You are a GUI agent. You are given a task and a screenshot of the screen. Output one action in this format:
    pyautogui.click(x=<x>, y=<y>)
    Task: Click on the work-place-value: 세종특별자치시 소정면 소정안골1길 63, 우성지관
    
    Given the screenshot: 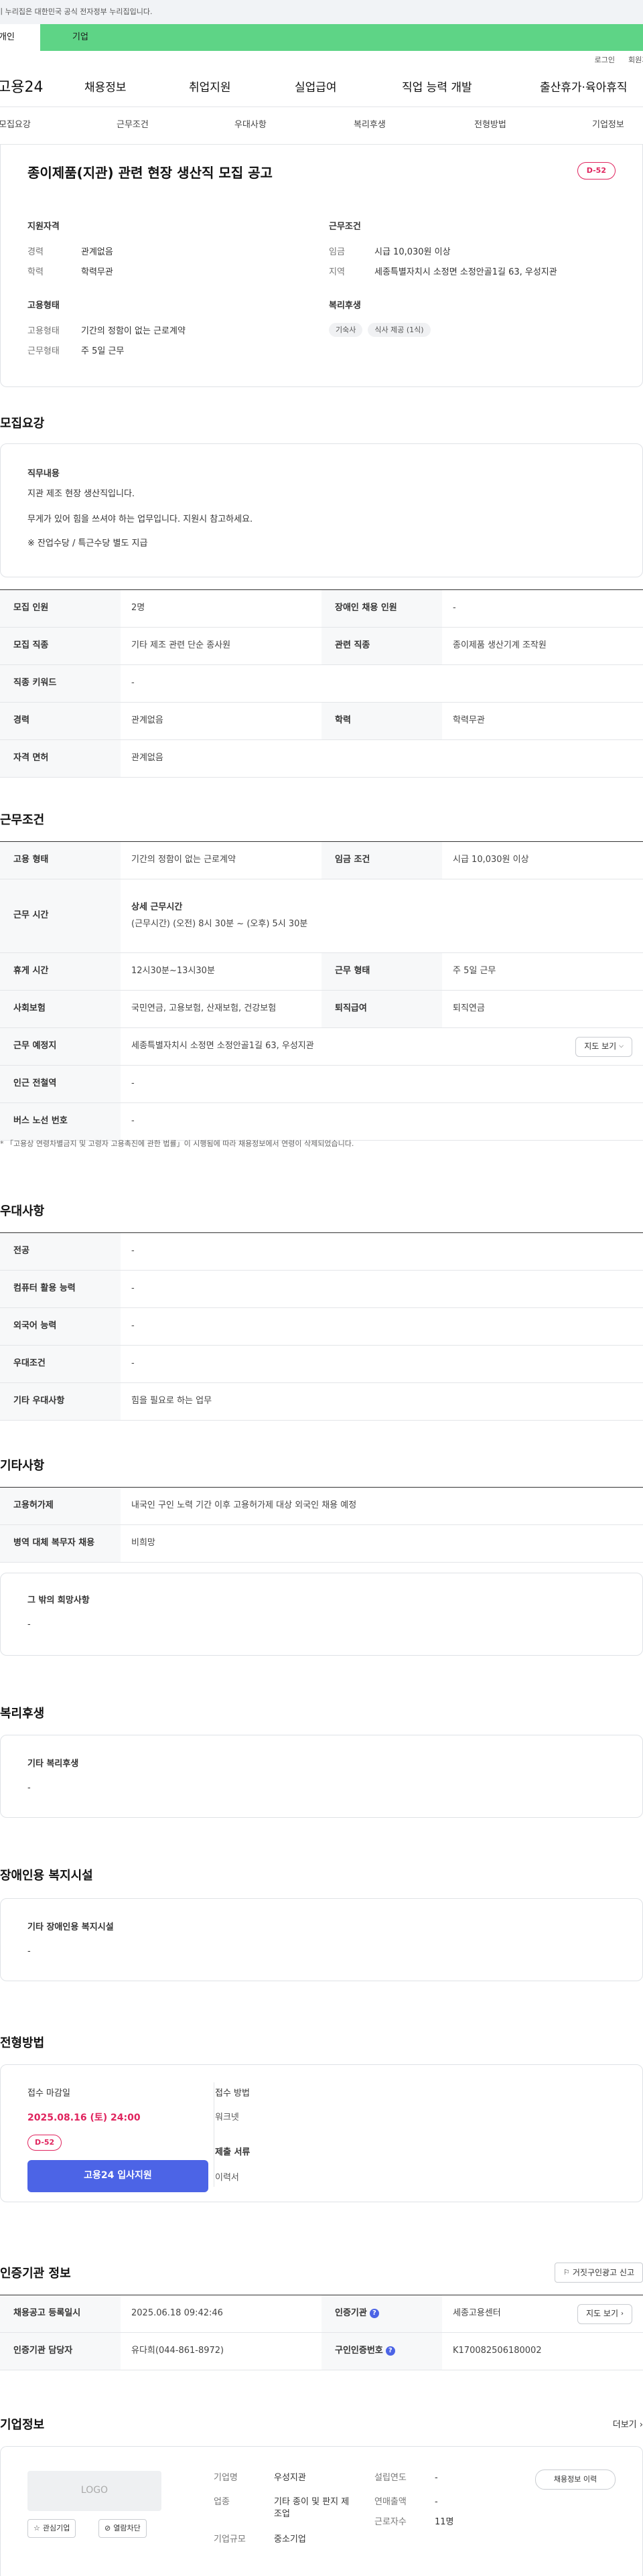 What is the action you would take?
    pyautogui.click(x=222, y=1046)
    